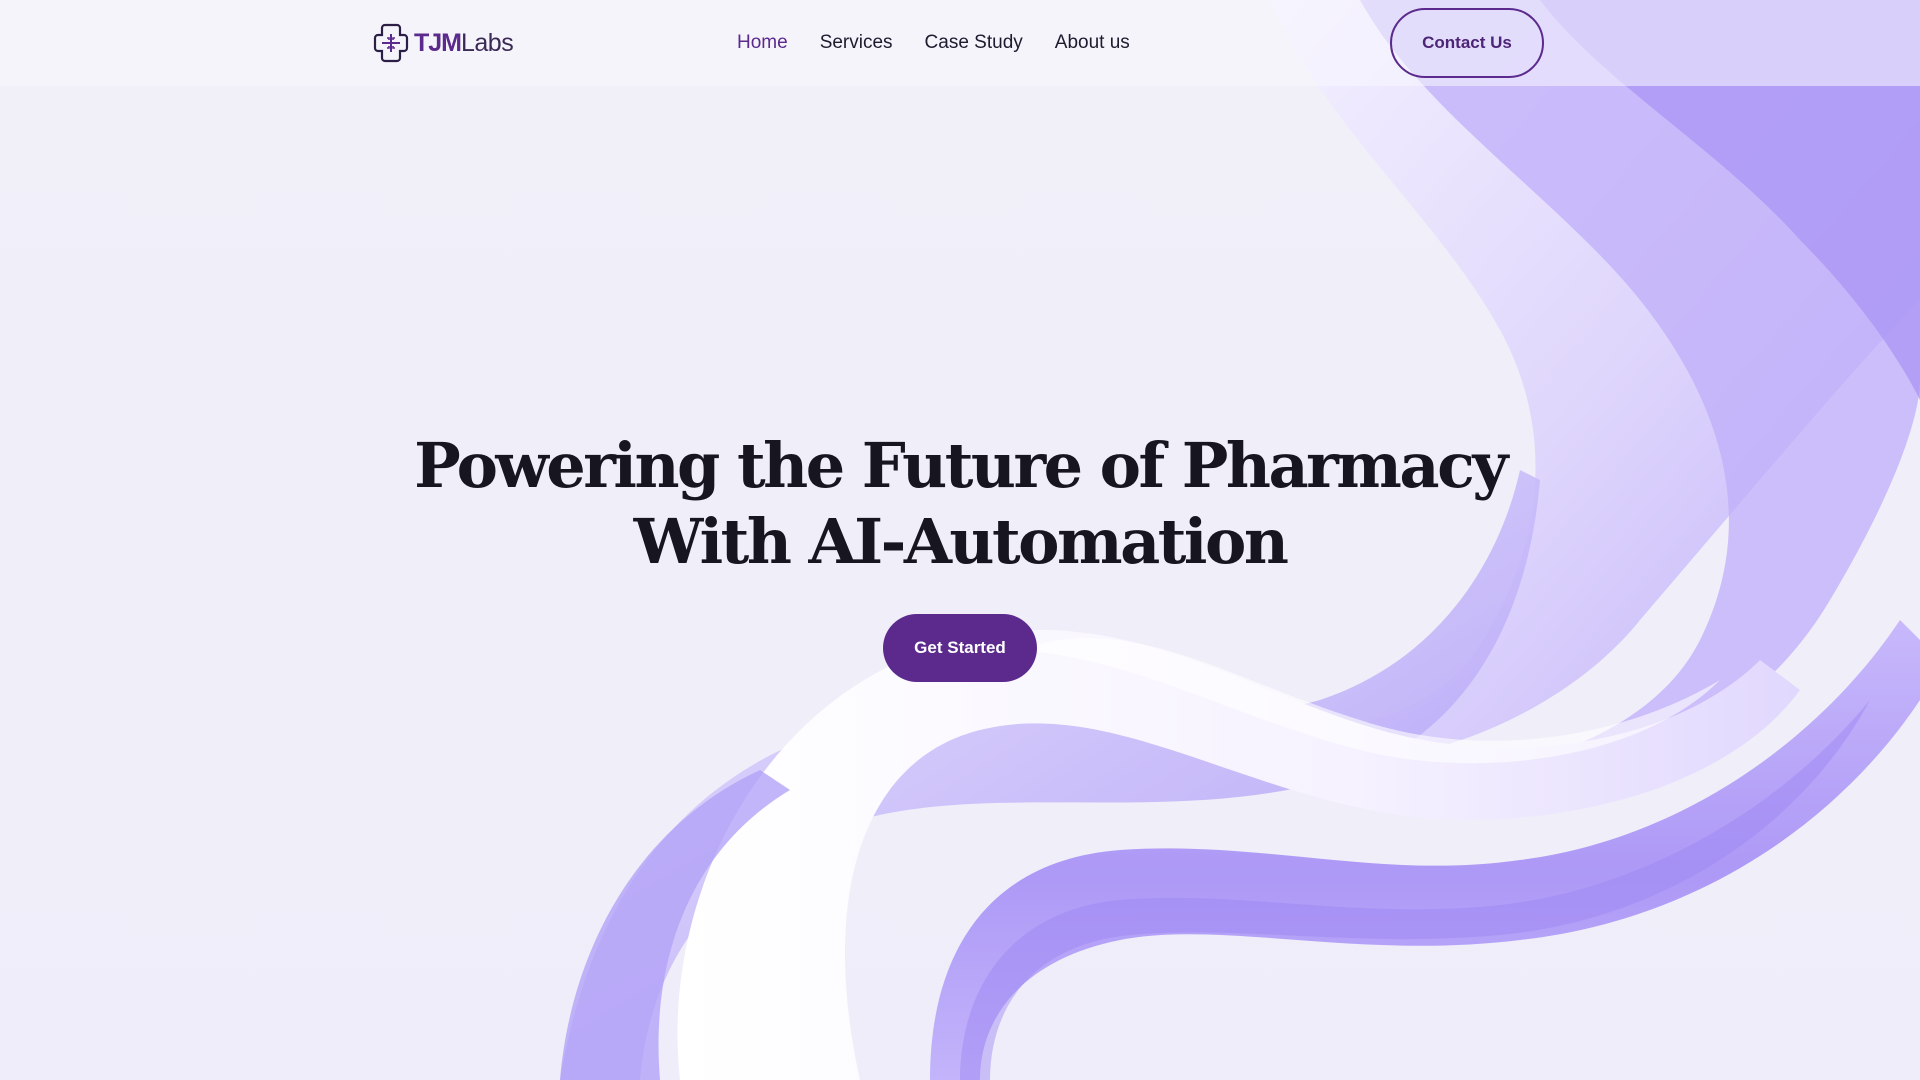 The image size is (1920, 1080). Describe the element at coordinates (961, 465) in the screenshot. I see `hero-title-line-1: Powering the Future of Pharmacy` at that location.